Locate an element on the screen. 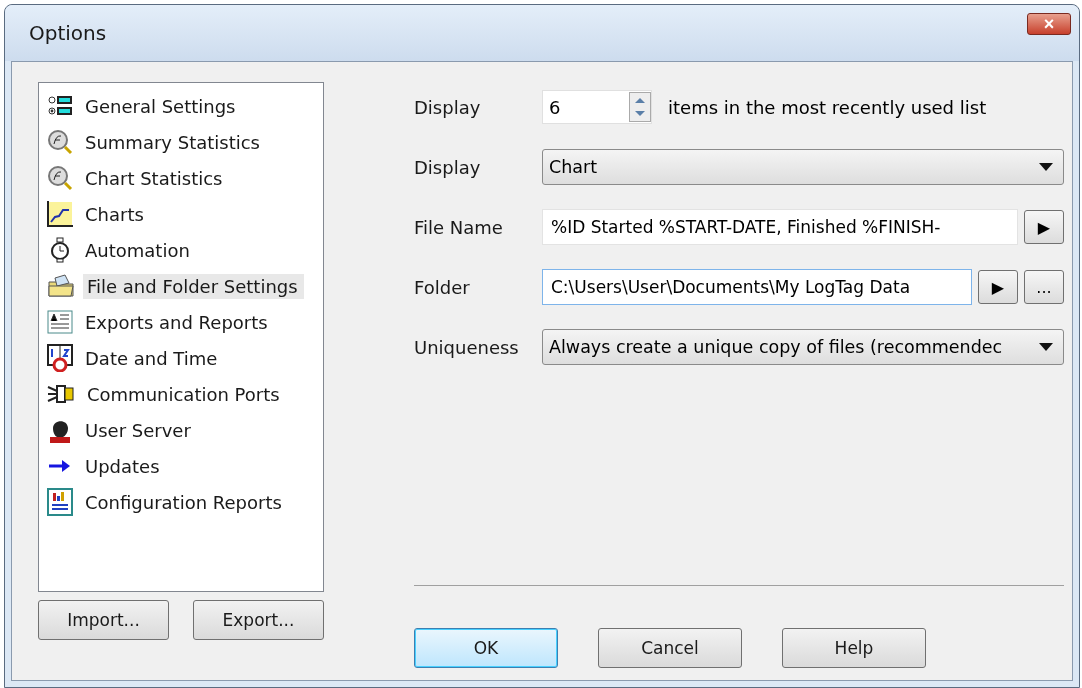 The image size is (1082, 688). spin-arrows-icon is located at coordinates (640, 107).